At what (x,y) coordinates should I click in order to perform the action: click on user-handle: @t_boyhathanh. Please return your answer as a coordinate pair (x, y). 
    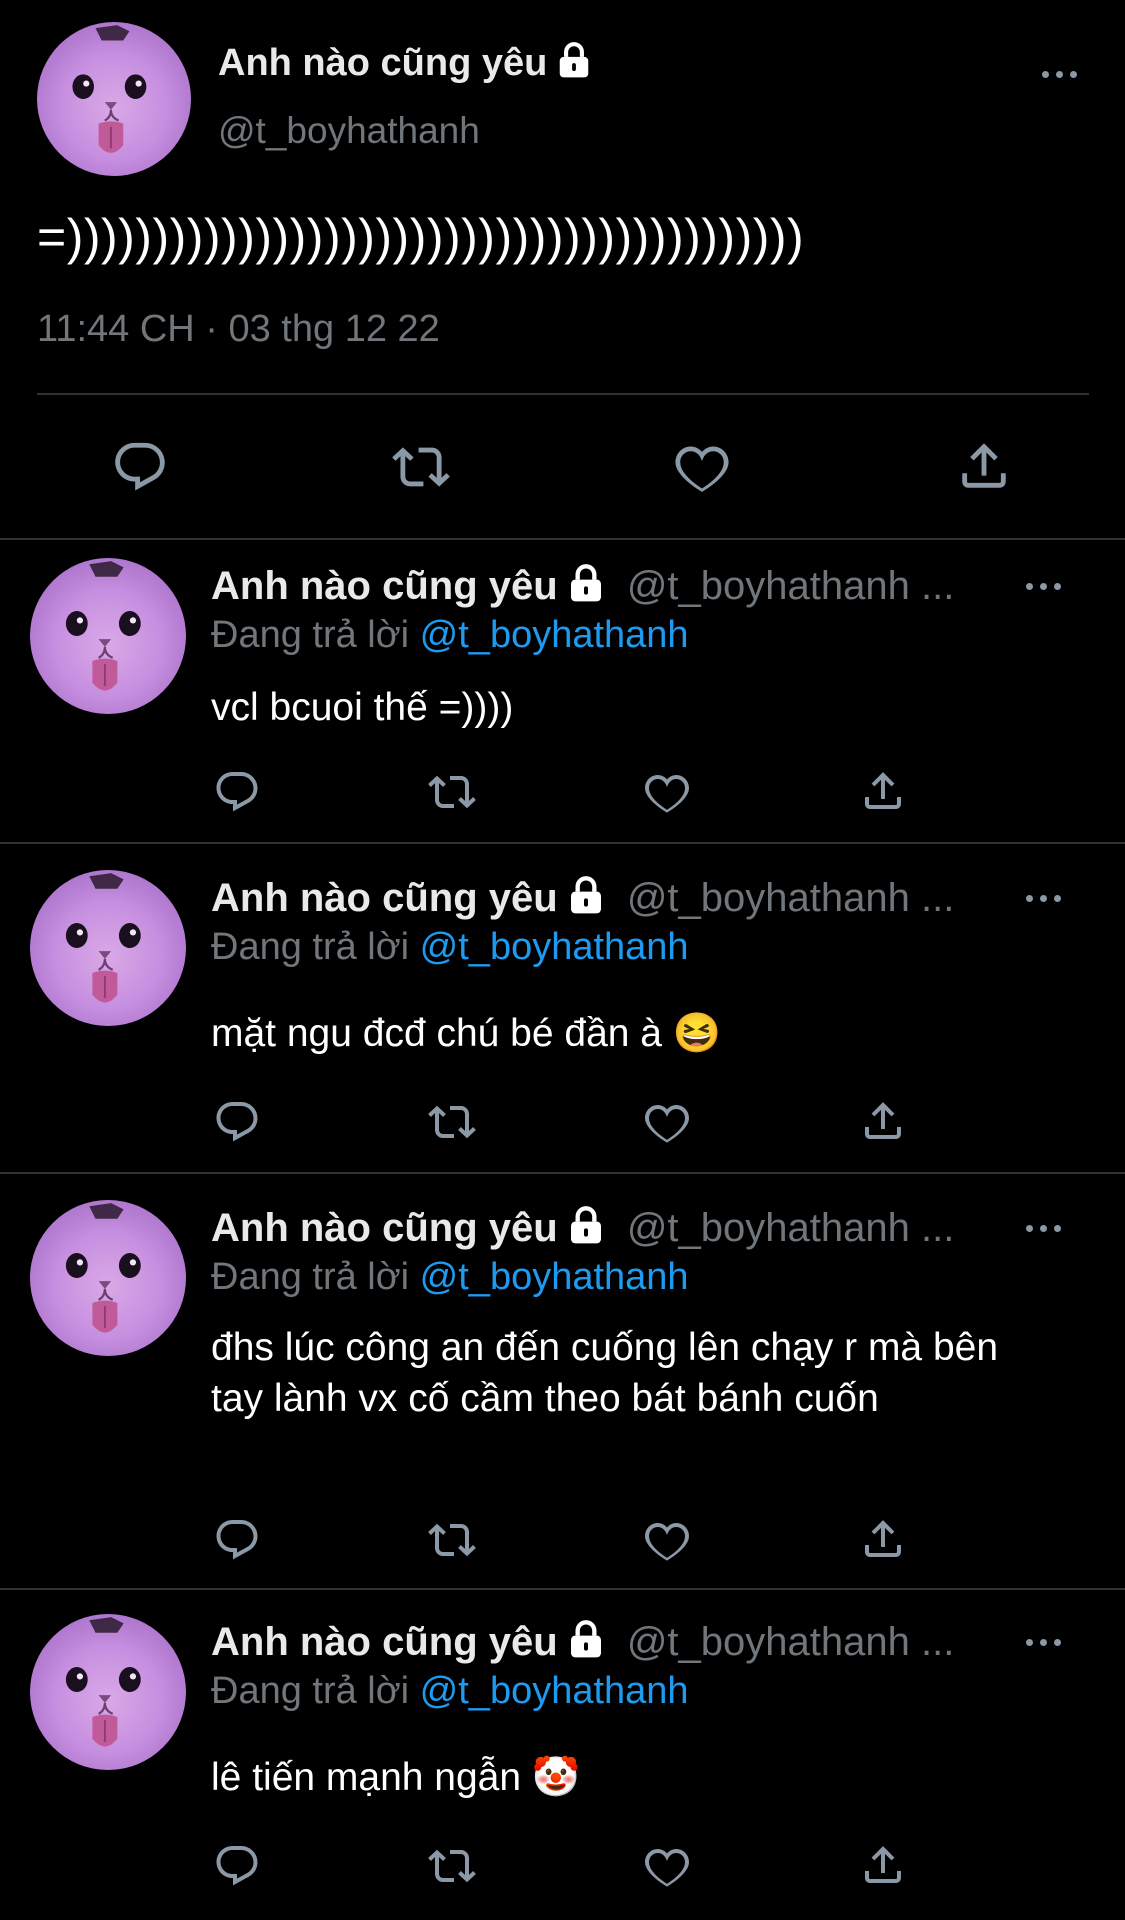
    Looking at the image, I should click on (349, 131).